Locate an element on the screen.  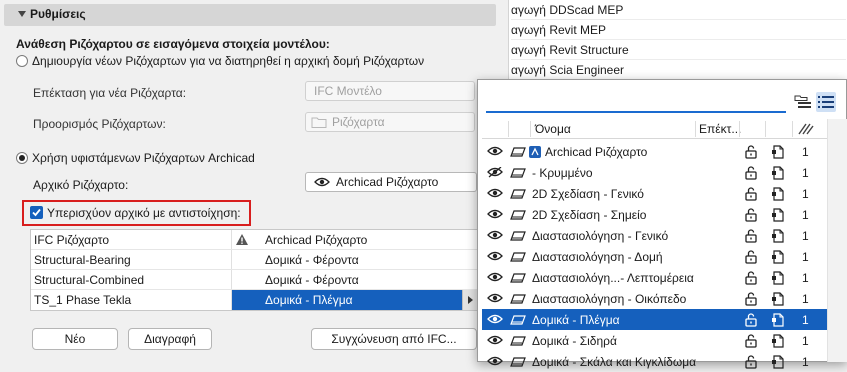
extension-value: IFC Μοντέλο is located at coordinates (348, 91).